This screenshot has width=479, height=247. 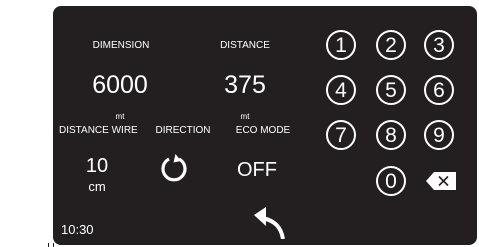 I want to click on key-5: 5, so click(x=391, y=90).